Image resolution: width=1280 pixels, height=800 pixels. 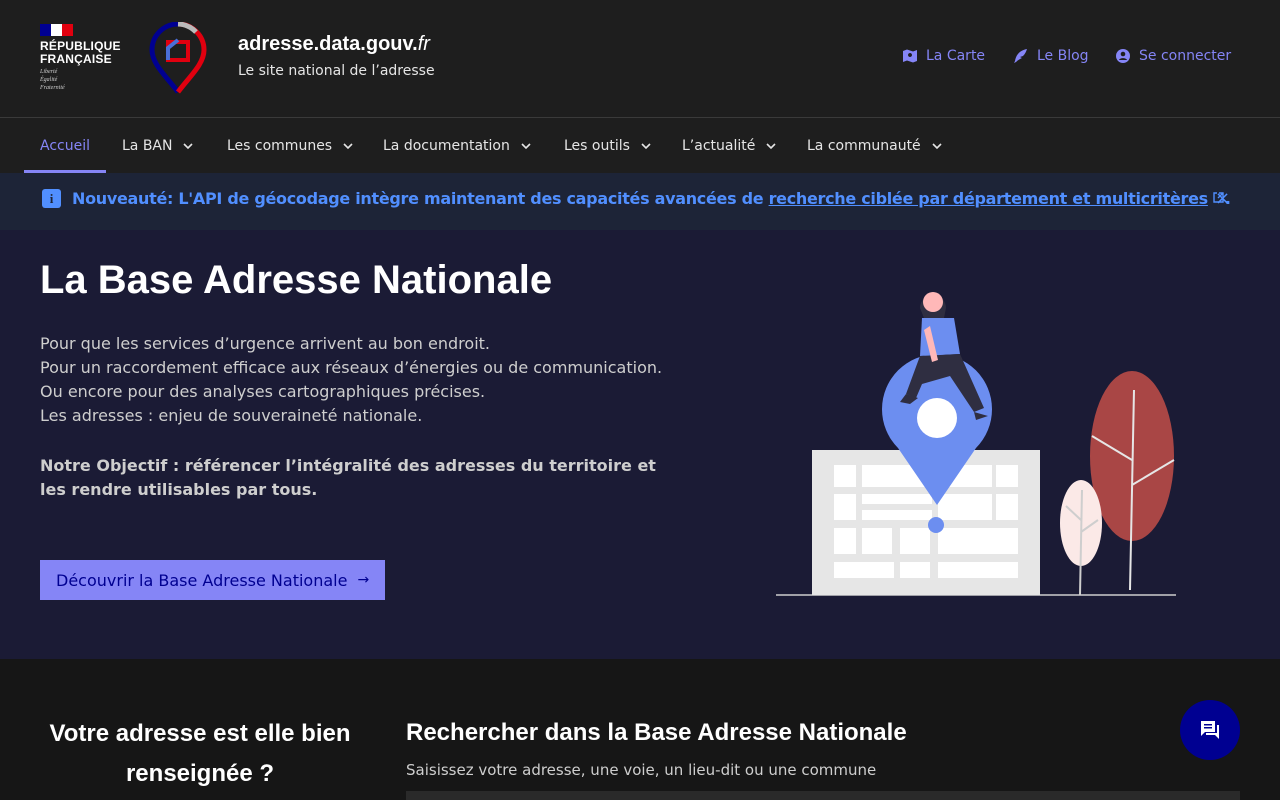 What do you see at coordinates (147, 145) in the screenshot?
I see `nav-label: La BAN` at bounding box center [147, 145].